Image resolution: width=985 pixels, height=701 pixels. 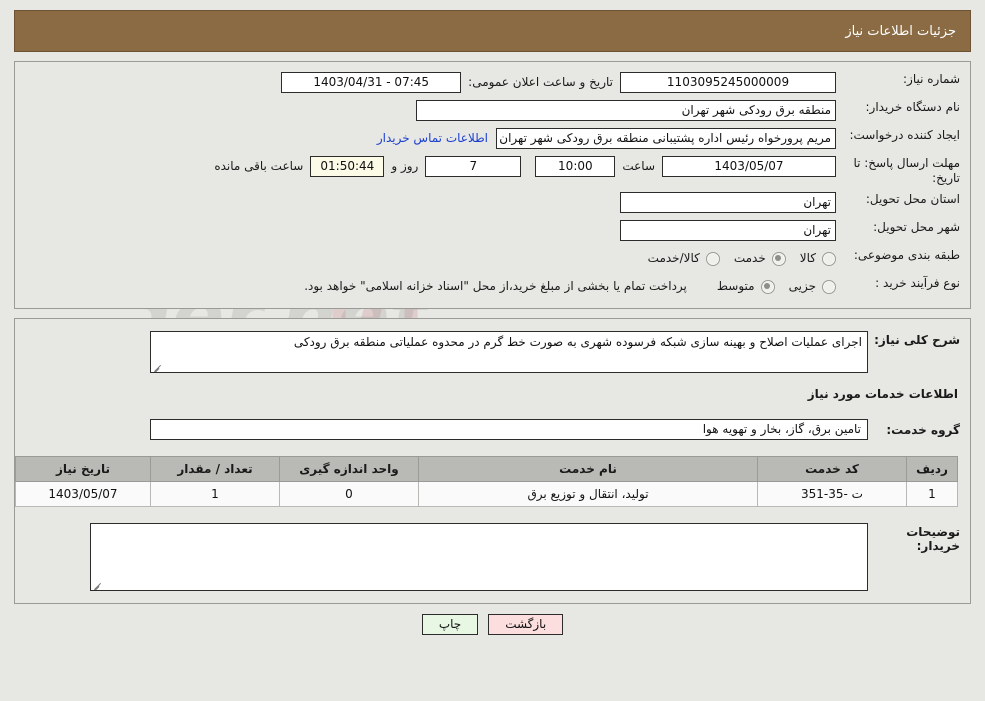 What do you see at coordinates (473, 166) in the screenshot?
I see `deadline-days-field: 7` at bounding box center [473, 166].